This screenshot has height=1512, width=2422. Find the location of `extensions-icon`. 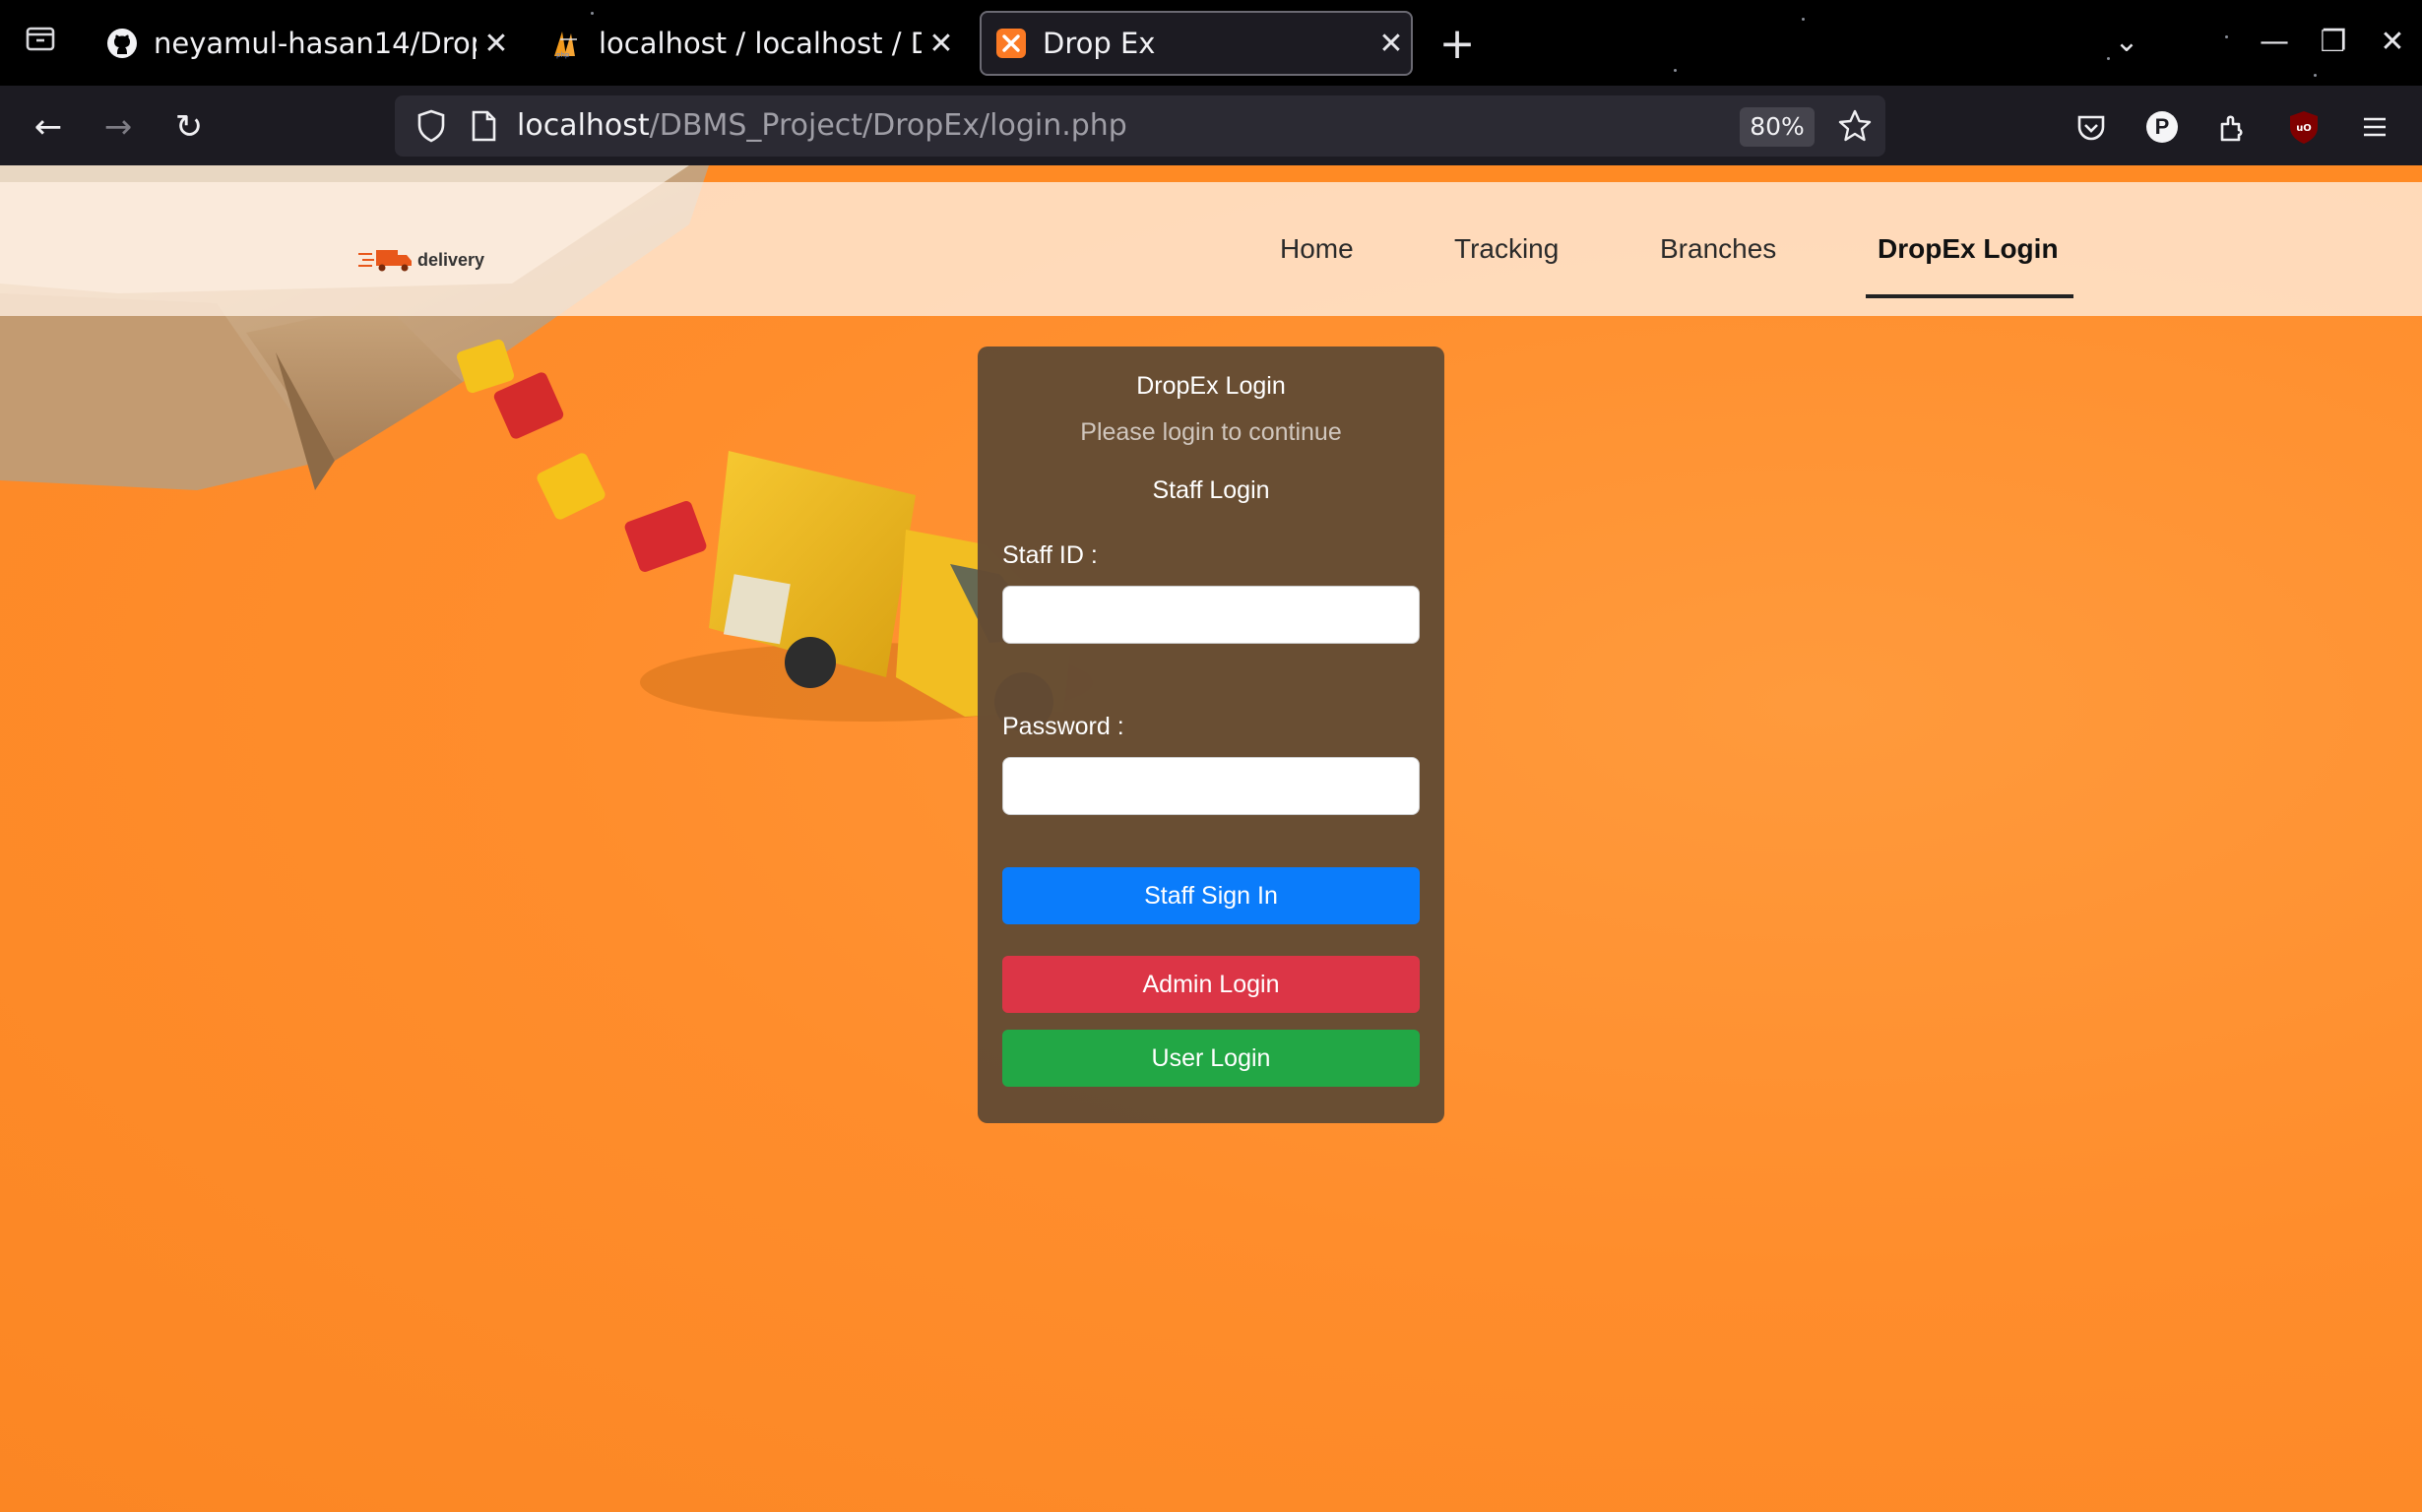

extensions-icon is located at coordinates (2233, 127).